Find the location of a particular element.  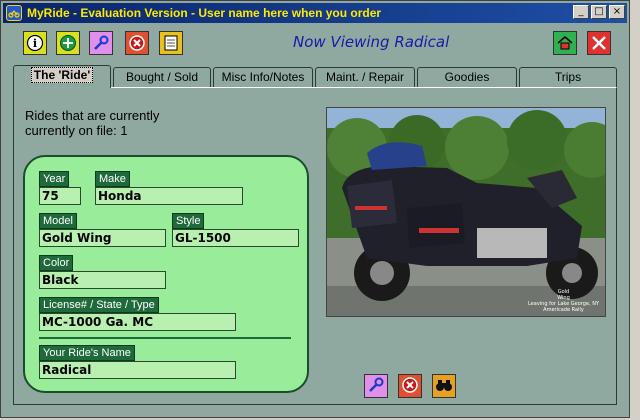

find-button is located at coordinates (444, 386).